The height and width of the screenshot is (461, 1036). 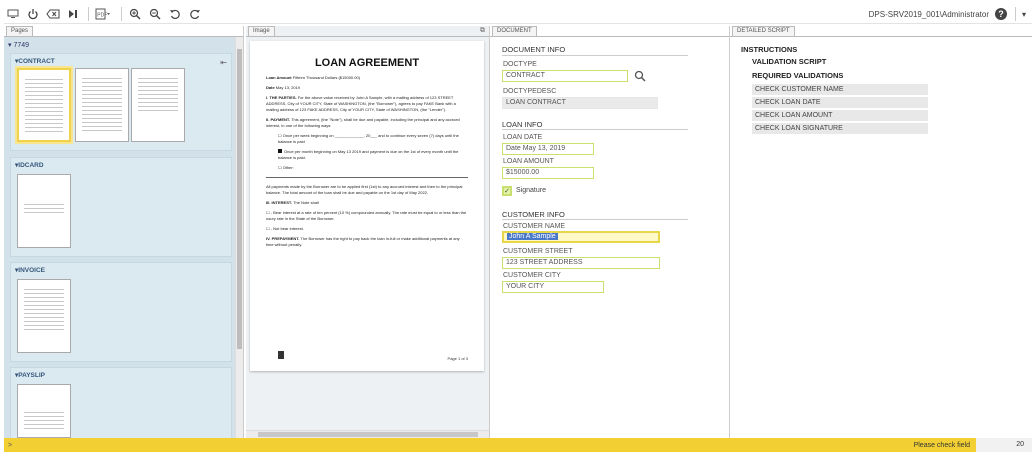 What do you see at coordinates (941, 445) in the screenshot?
I see `status-message: Please check field` at bounding box center [941, 445].